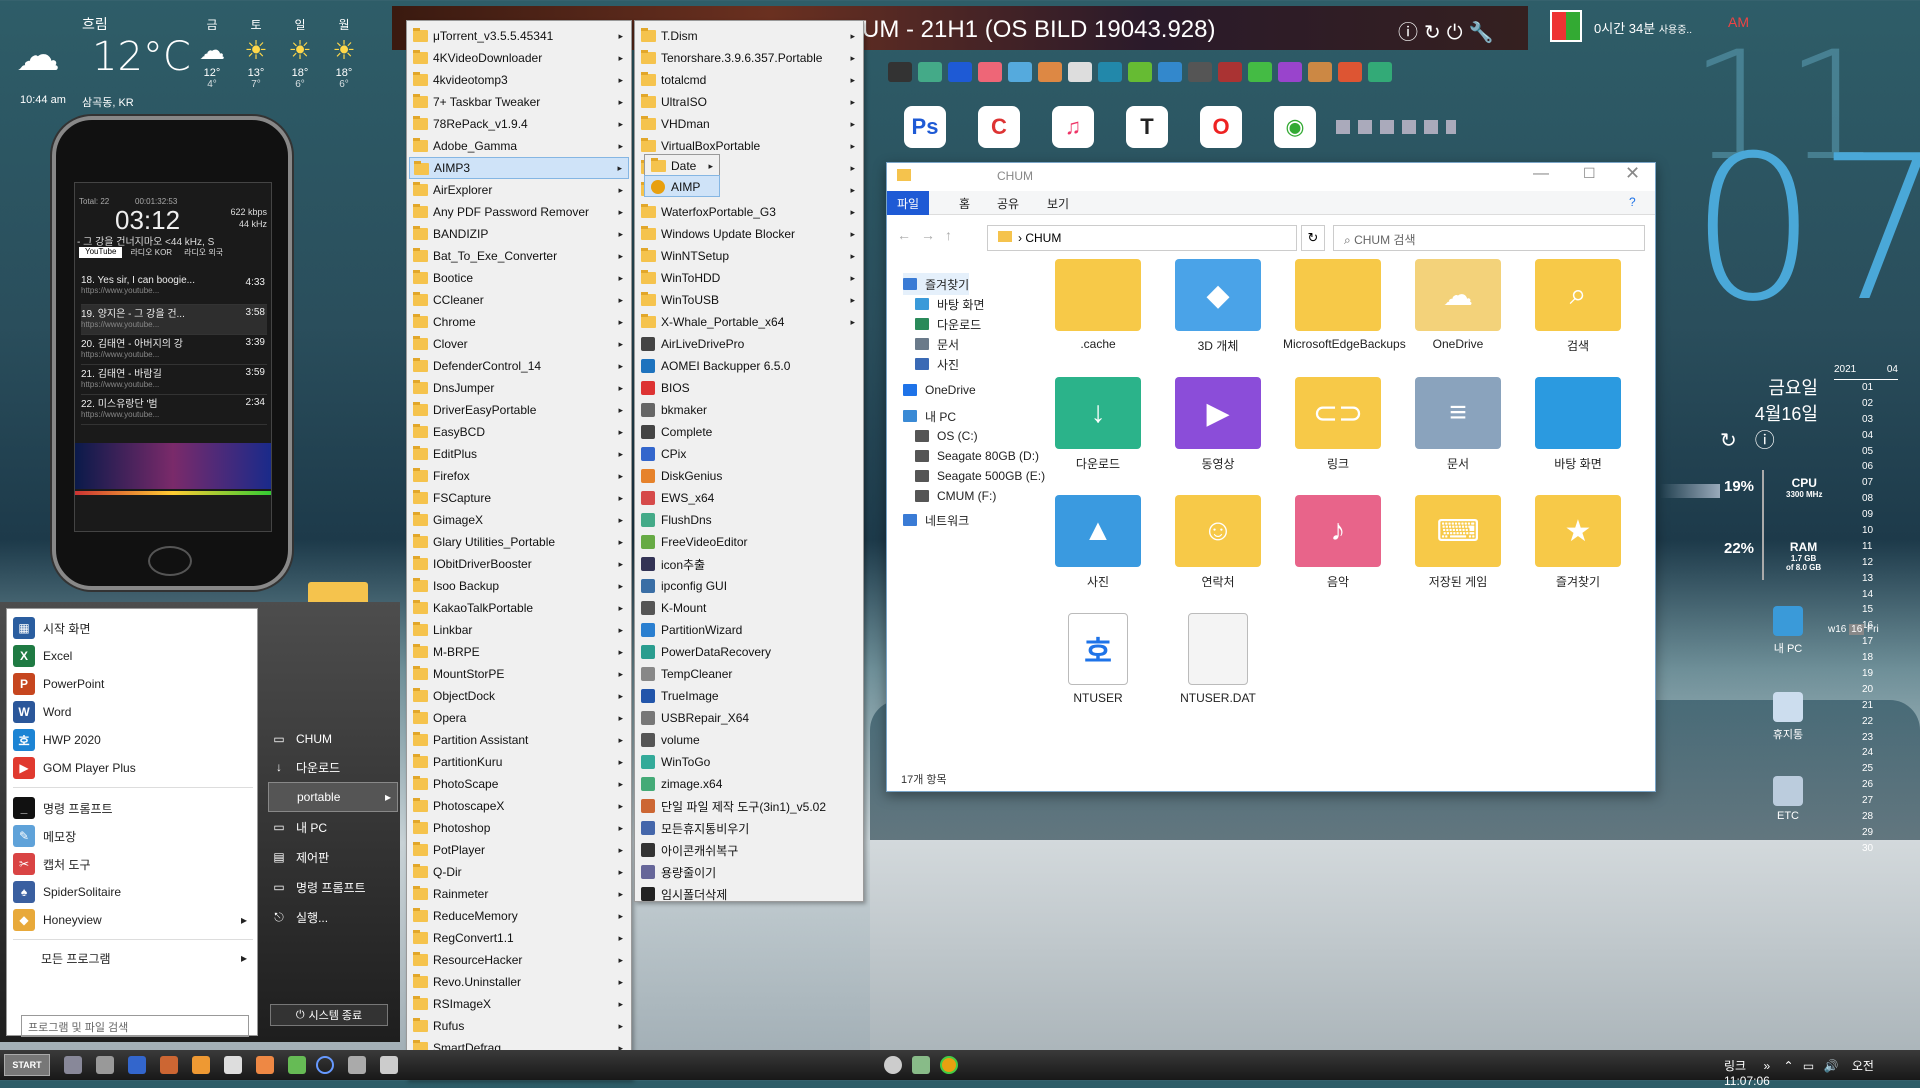  What do you see at coordinates (1449, 30) in the screenshot?
I see `banner-controls: ⓘ↻⏻🔧` at bounding box center [1449, 30].